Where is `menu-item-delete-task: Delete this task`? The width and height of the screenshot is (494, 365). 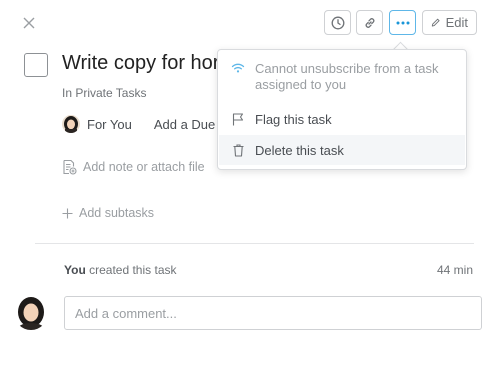 menu-item-delete-task: Delete this task is located at coordinates (342, 150).